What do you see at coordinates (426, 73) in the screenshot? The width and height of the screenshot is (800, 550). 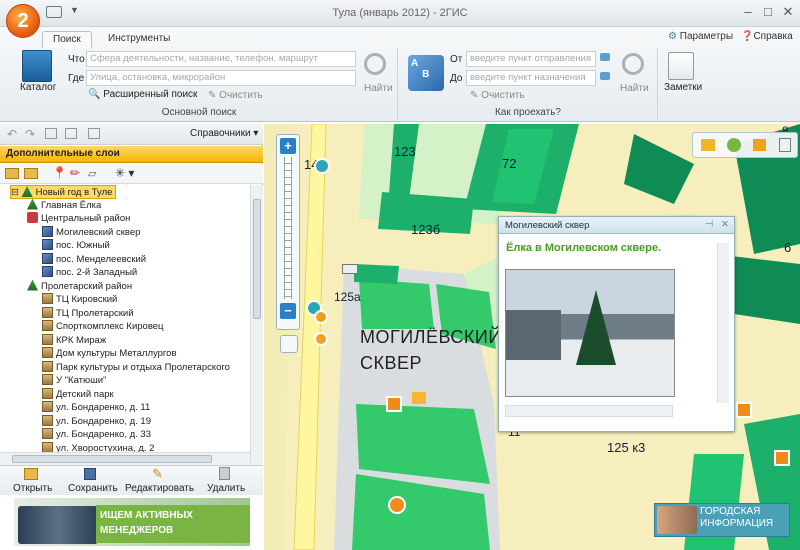 I see `route-icon: A B` at bounding box center [426, 73].